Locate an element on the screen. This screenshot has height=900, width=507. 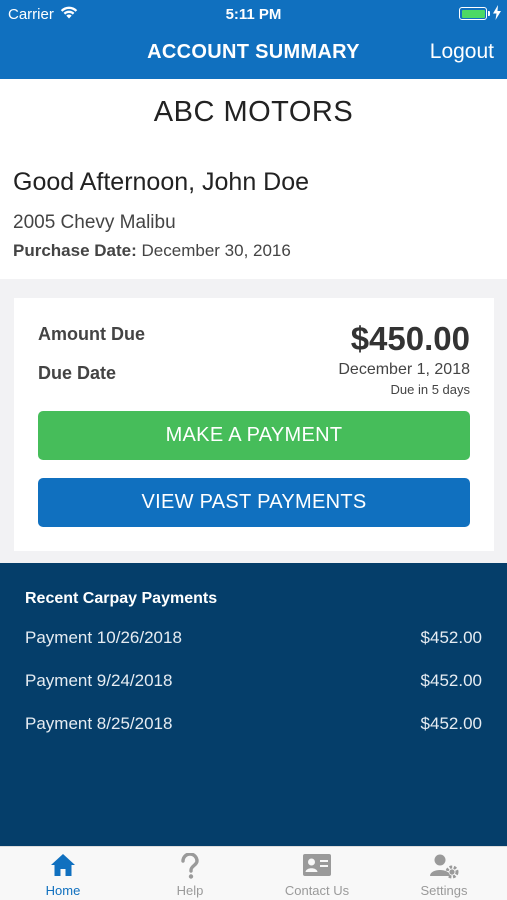
payment-date: Payment 8/25/2018 is located at coordinates (99, 723).